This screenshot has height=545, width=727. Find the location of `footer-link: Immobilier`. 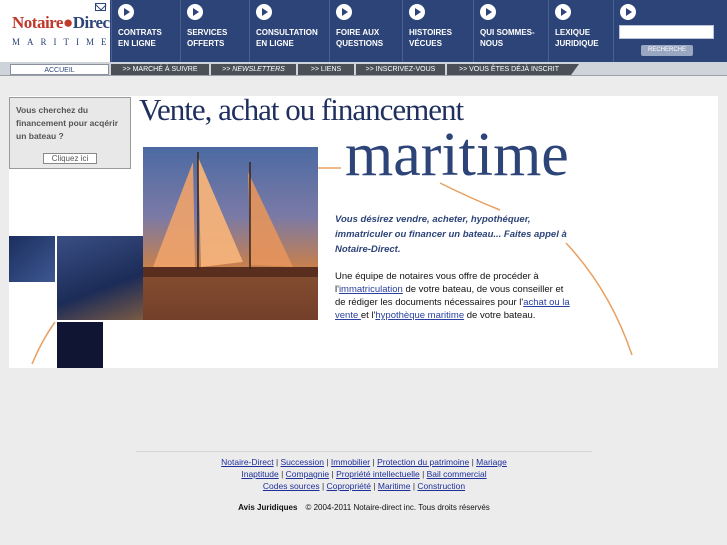

footer-link: Immobilier is located at coordinates (350, 462).